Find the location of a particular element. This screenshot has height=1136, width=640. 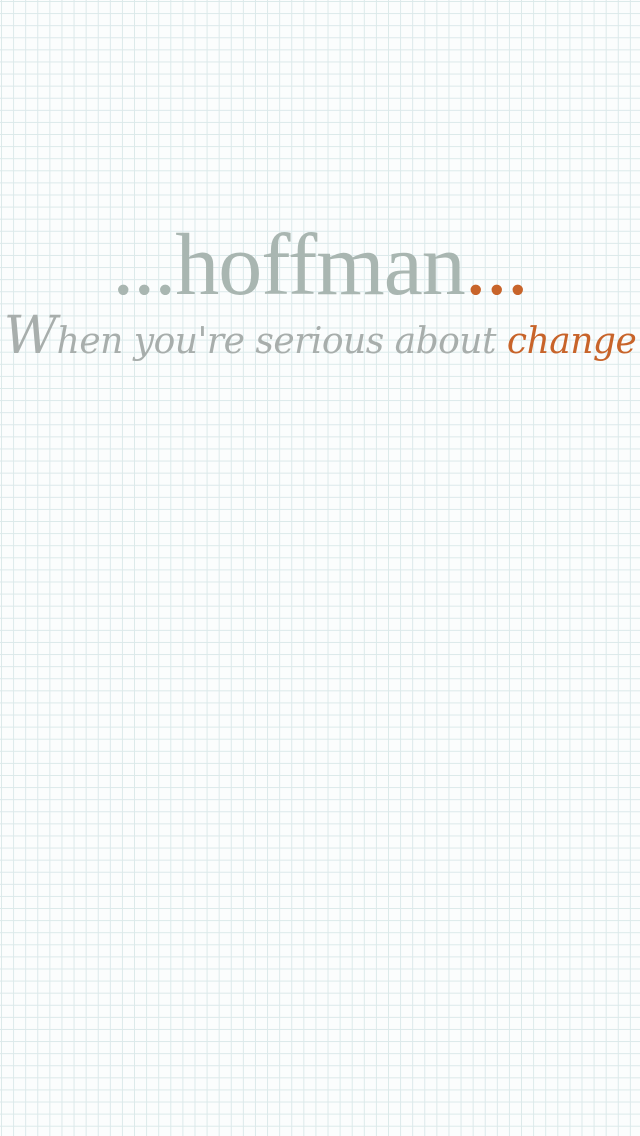

tagline: When you're serious about change is located at coordinates (320, 339).